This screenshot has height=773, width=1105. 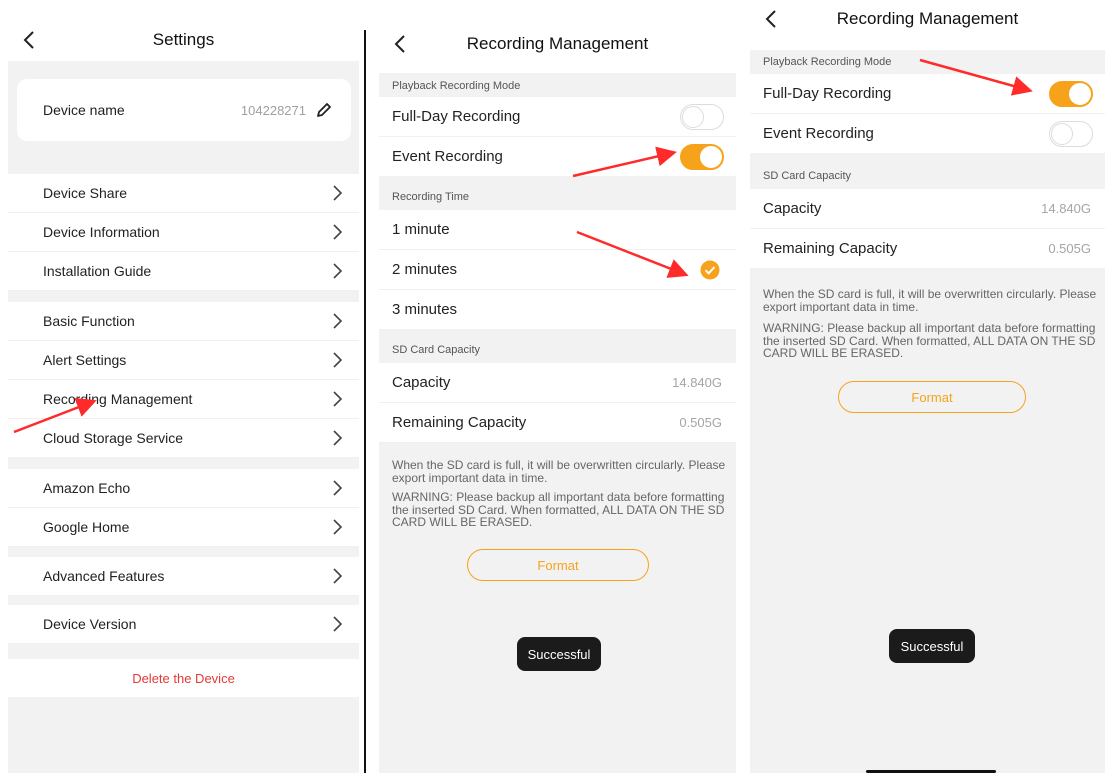 I want to click on delete-device-button: Delete the Device, so click(x=183, y=678).